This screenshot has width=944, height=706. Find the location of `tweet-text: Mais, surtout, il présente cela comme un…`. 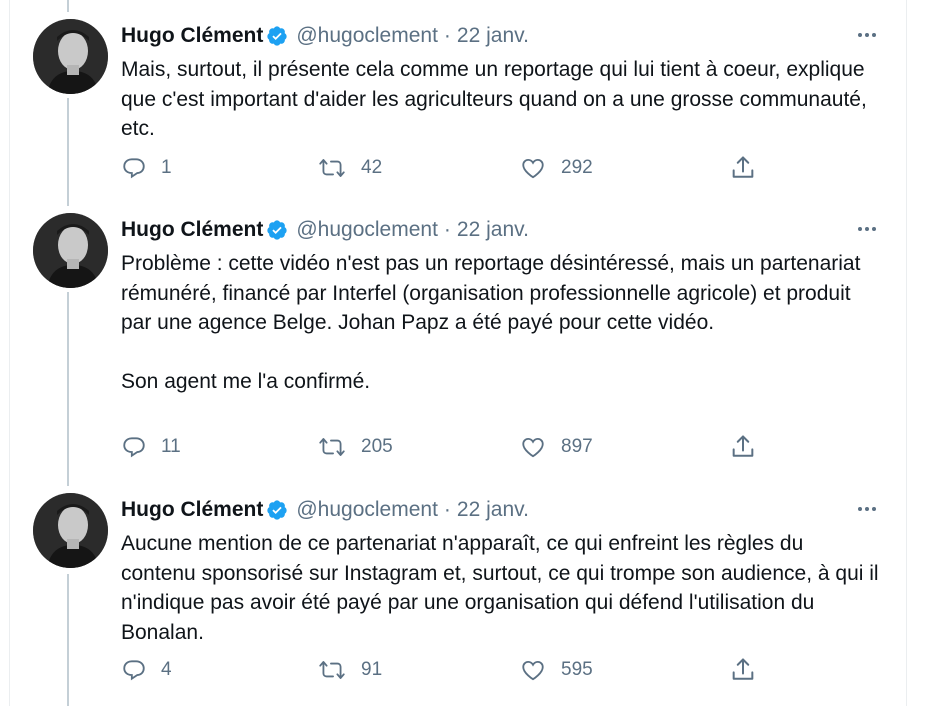

tweet-text: Mais, surtout, il présente cela comme un… is located at coordinates (494, 99).